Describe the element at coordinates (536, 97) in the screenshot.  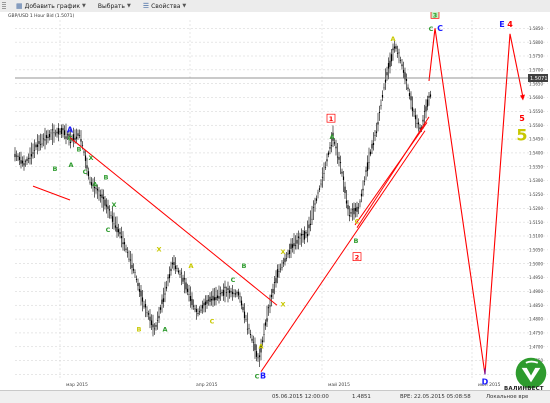
I see `y-tick-label: 1.5600` at that location.